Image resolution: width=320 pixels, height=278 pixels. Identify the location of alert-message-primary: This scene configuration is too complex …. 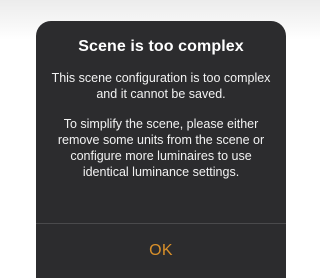
(161, 86).